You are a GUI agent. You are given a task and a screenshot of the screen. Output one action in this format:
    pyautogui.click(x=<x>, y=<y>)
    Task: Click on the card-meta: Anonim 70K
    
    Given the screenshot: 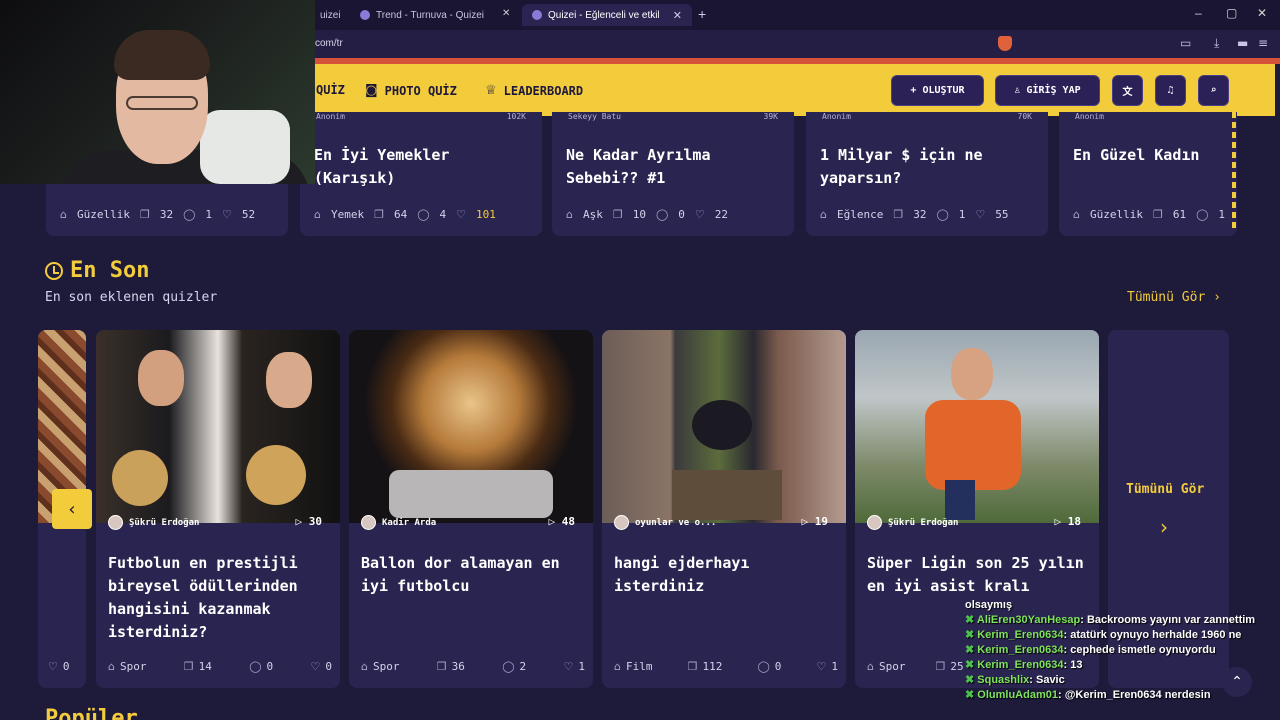 What is the action you would take?
    pyautogui.click(x=927, y=117)
    